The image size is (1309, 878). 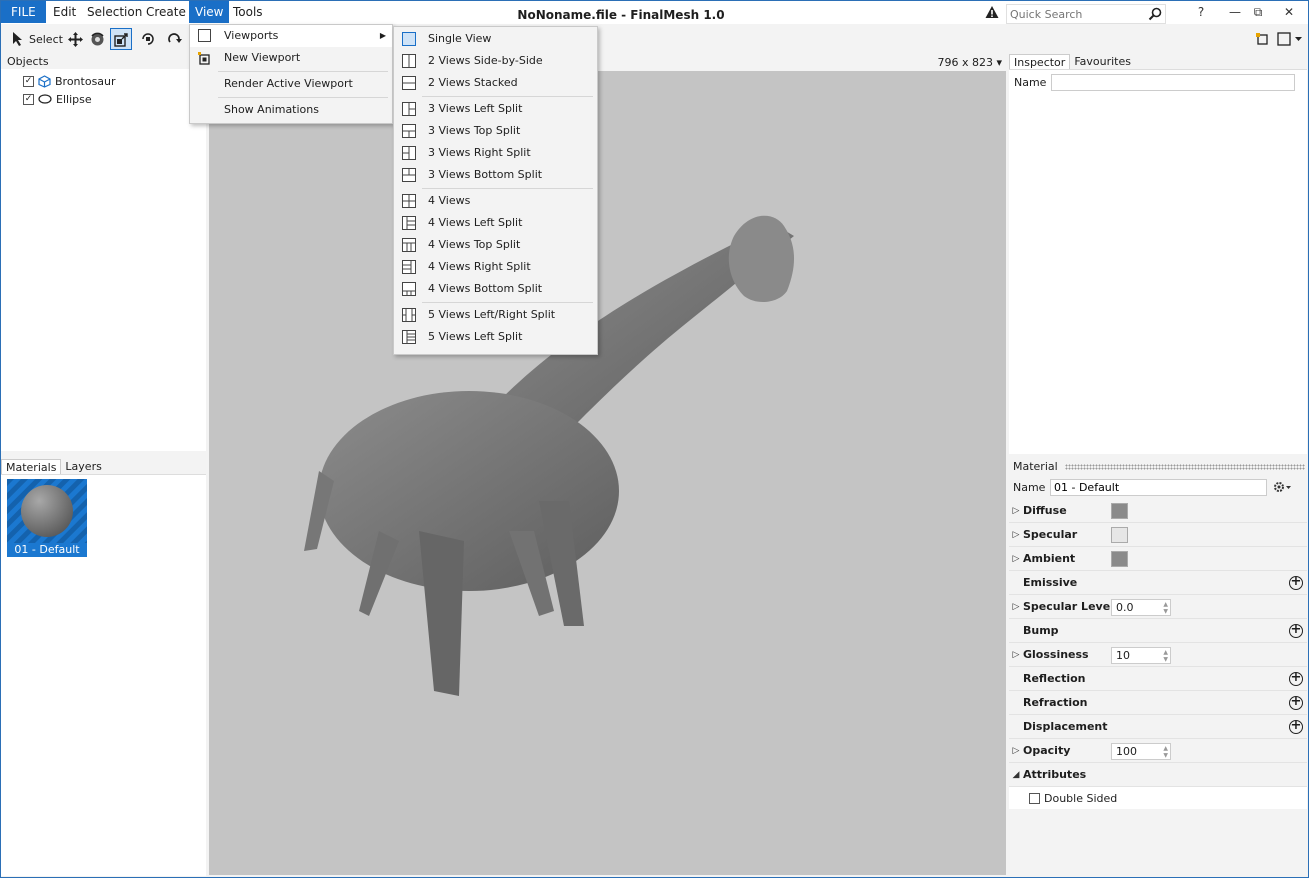 What do you see at coordinates (1158, 559) in the screenshot?
I see `material-row-ambient: ▷ Ambient` at bounding box center [1158, 559].